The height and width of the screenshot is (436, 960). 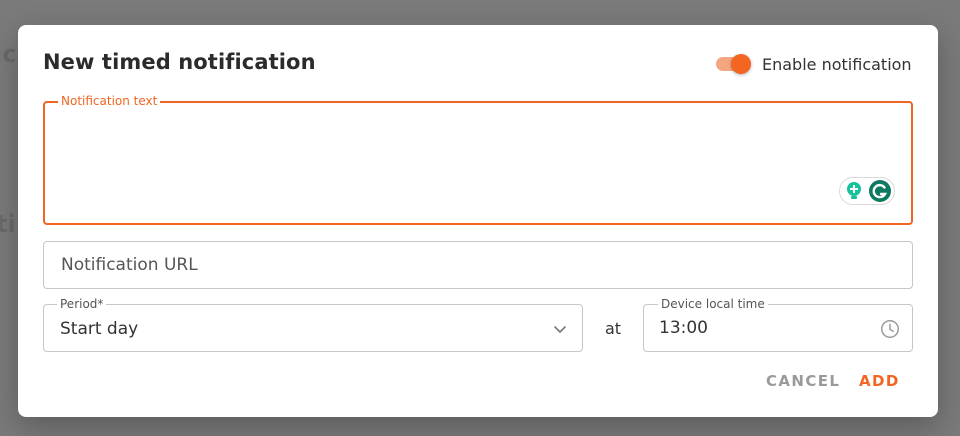 I want to click on clock-icon, so click(x=890, y=329).